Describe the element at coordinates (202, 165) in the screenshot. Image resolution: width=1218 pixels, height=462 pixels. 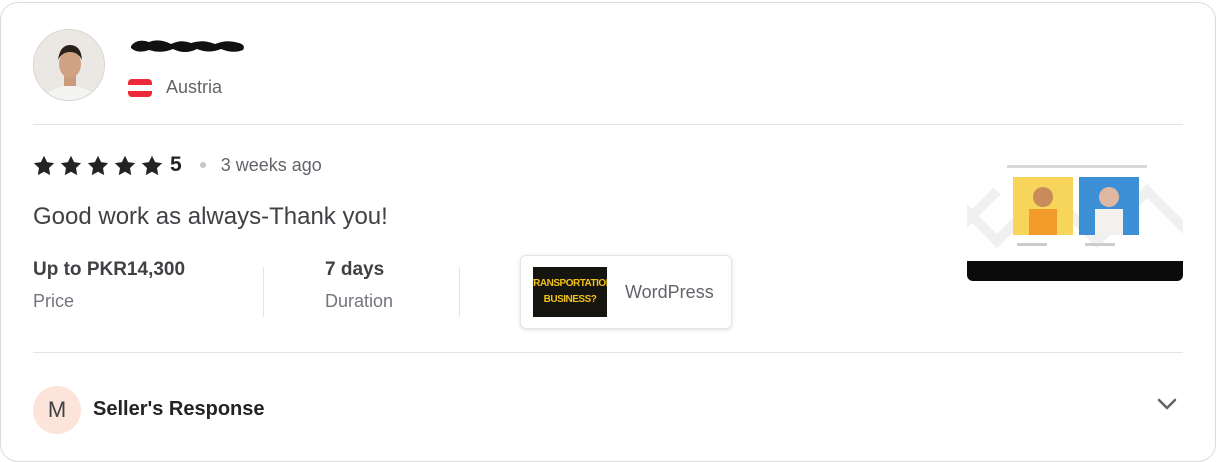
I see `separator-dot` at that location.